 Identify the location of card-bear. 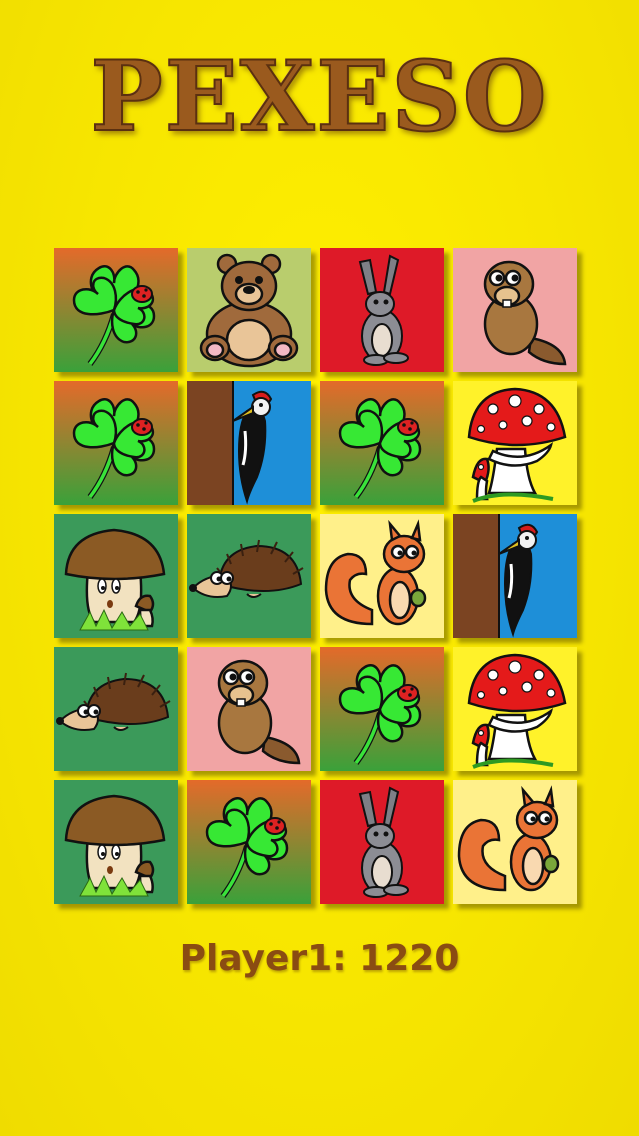
(249, 310).